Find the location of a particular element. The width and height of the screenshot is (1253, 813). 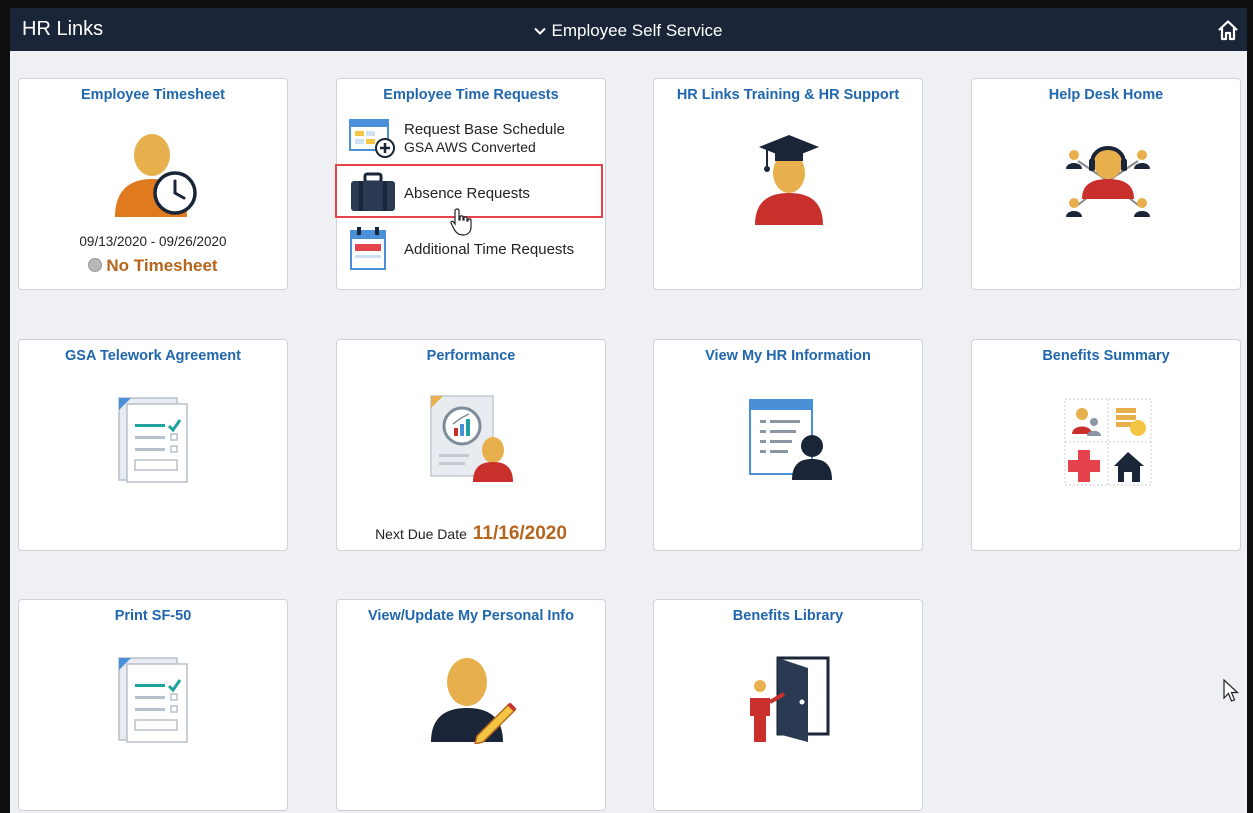

tile-help-desk: Help Desk Home is located at coordinates (1106, 184).